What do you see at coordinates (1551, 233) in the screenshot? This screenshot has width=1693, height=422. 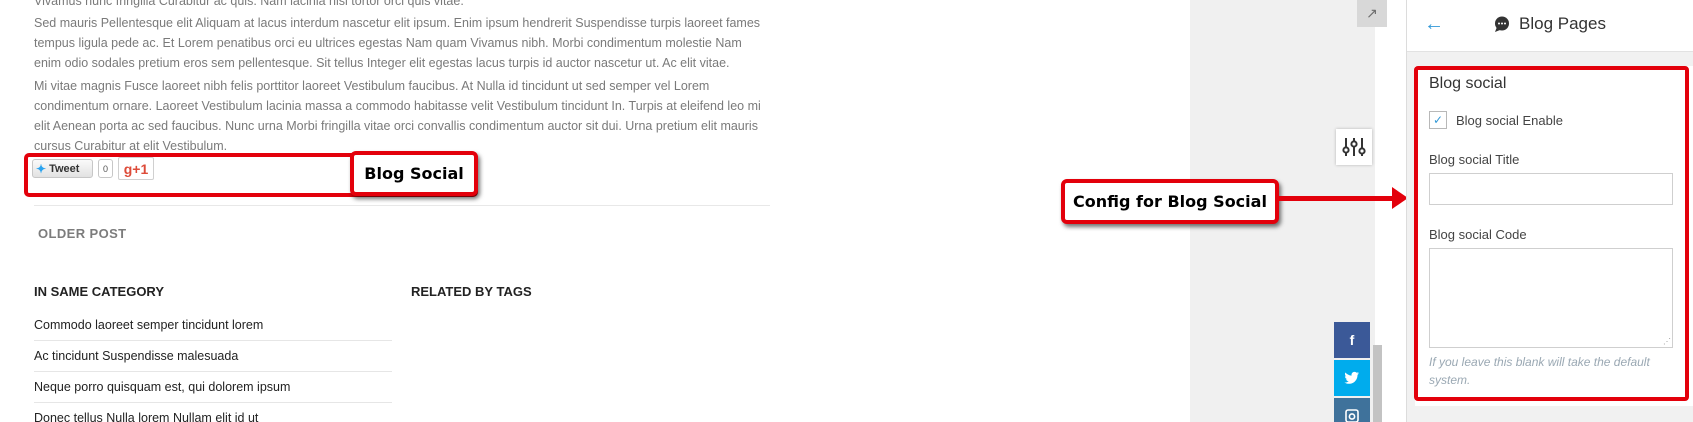 I see `config-highlight` at bounding box center [1551, 233].